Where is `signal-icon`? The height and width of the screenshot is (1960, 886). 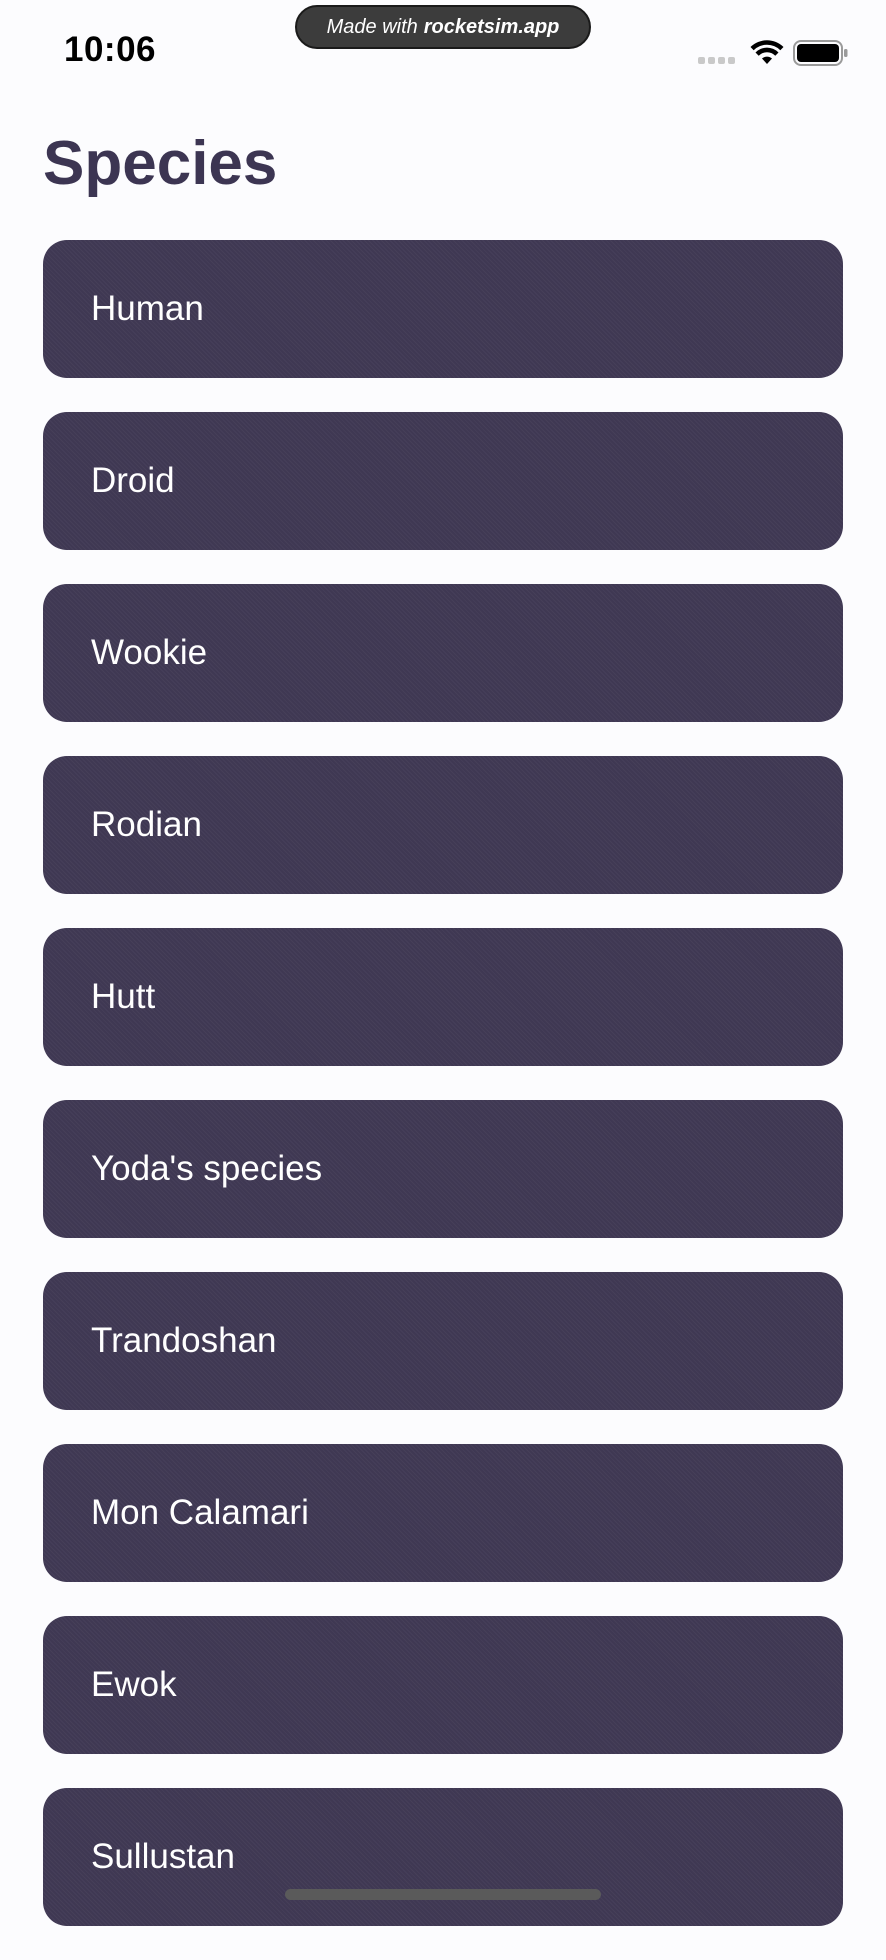
signal-icon is located at coordinates (716, 60).